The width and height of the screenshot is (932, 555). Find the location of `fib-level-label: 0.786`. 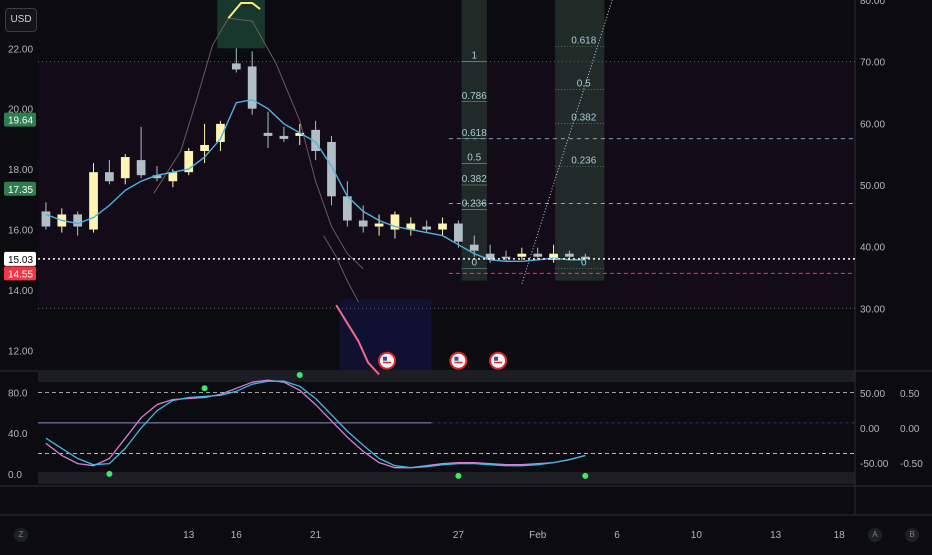

fib-level-label: 0.786 is located at coordinates (474, 96).